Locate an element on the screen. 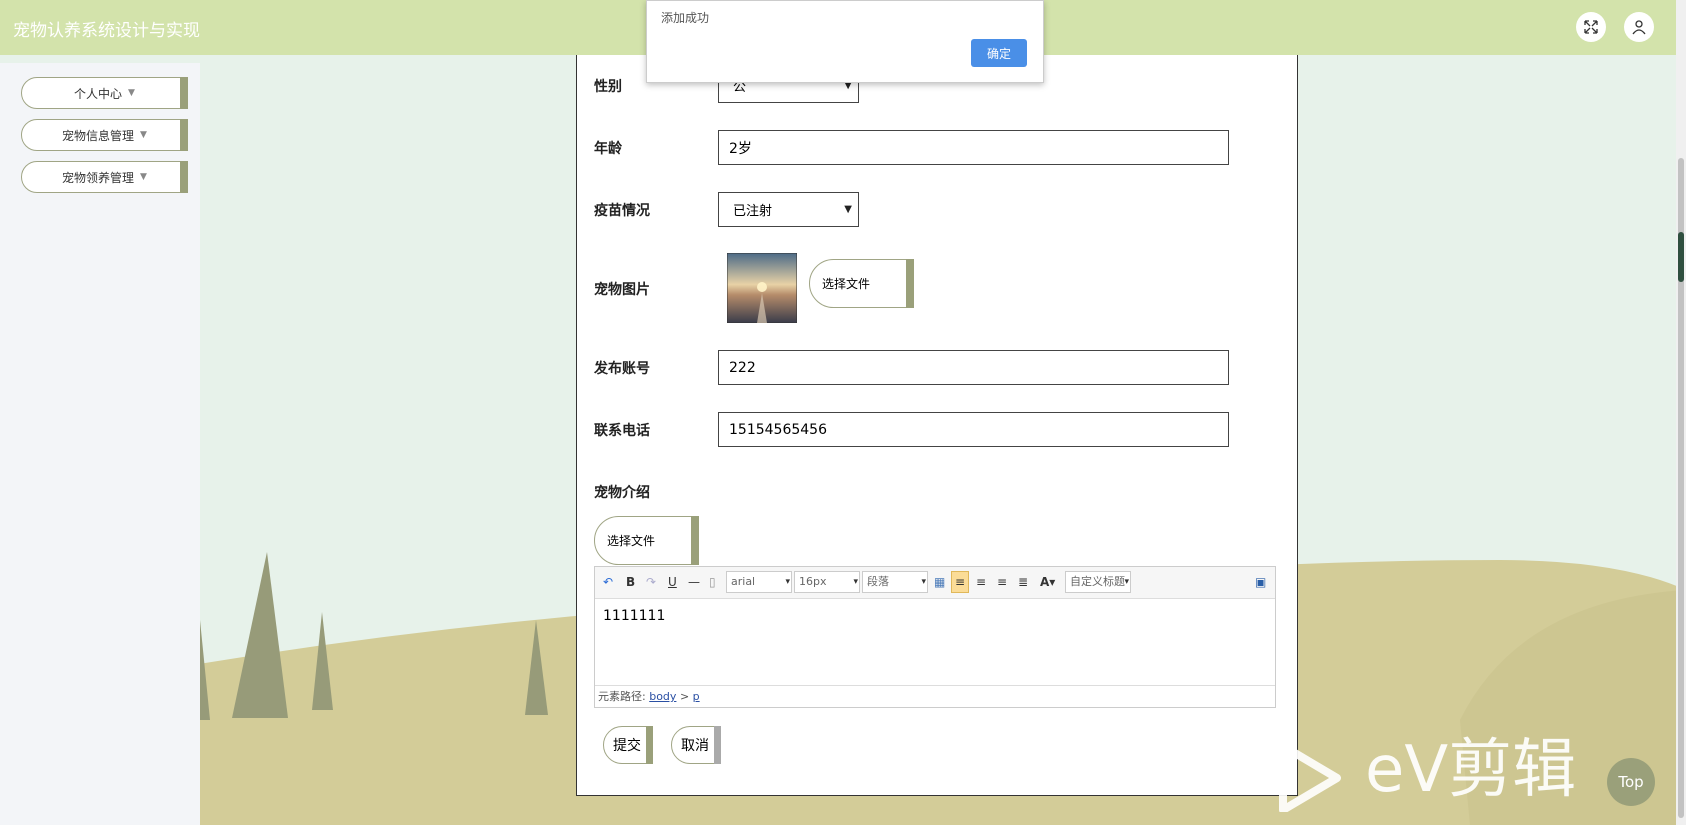  bold-icon: B is located at coordinates (630, 582).